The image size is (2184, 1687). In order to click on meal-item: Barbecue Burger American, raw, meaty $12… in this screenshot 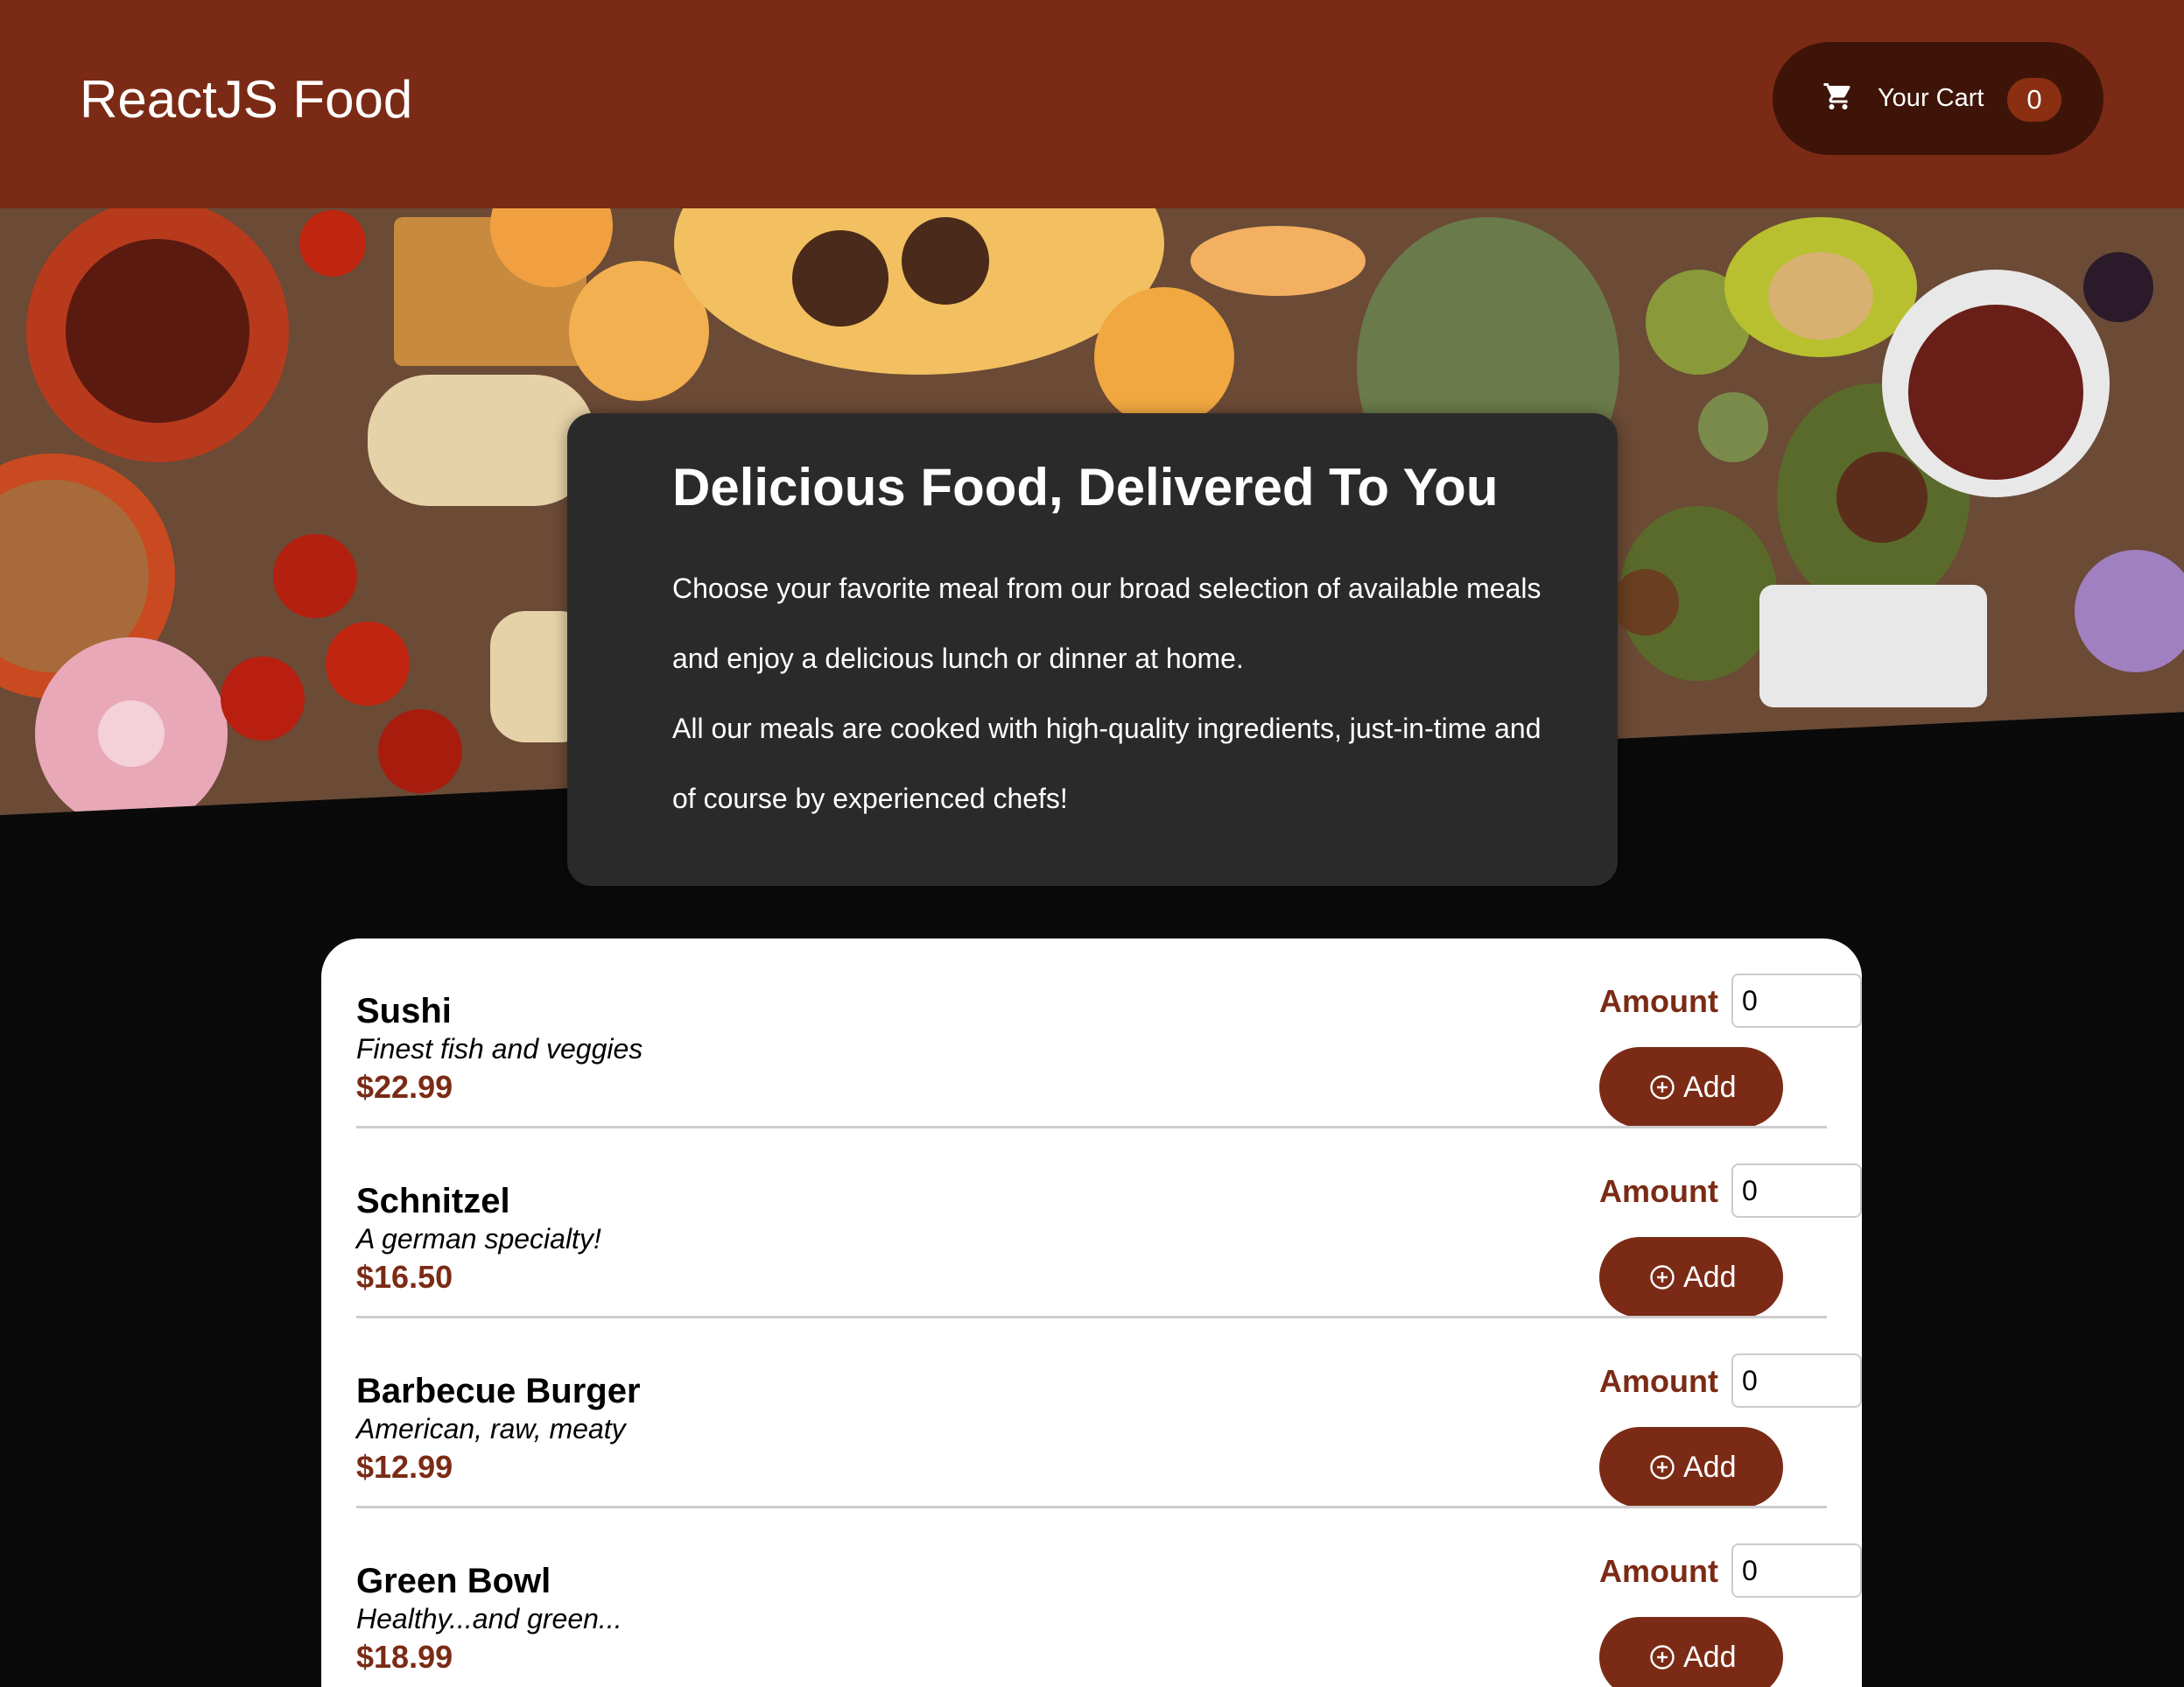, I will do `click(1109, 1413)`.